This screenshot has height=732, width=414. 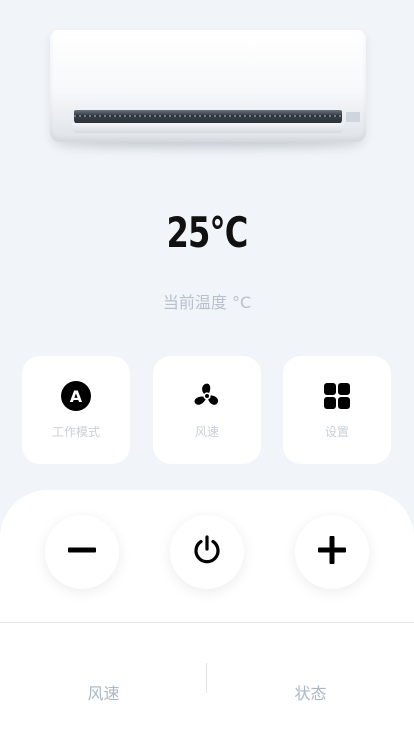 I want to click on temperature-label: 当前温度 °C, so click(x=207, y=302).